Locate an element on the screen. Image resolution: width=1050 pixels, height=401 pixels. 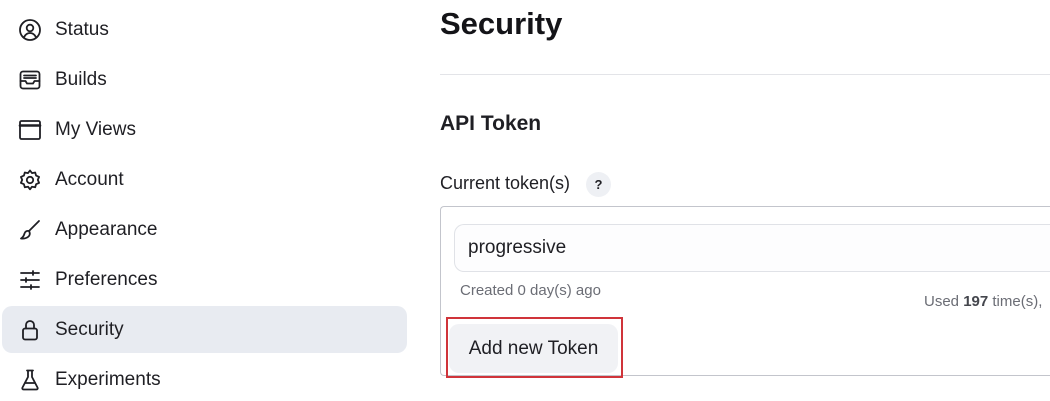
sidebar-item-label: Account is located at coordinates (89, 179).